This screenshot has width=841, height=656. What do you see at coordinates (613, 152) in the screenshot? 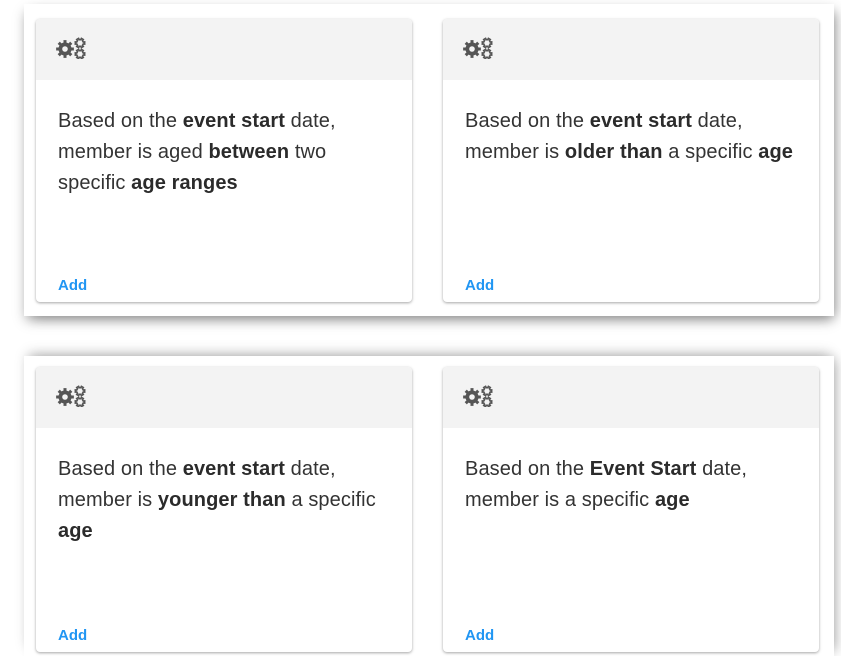
I see `bold-term: older than` at bounding box center [613, 152].